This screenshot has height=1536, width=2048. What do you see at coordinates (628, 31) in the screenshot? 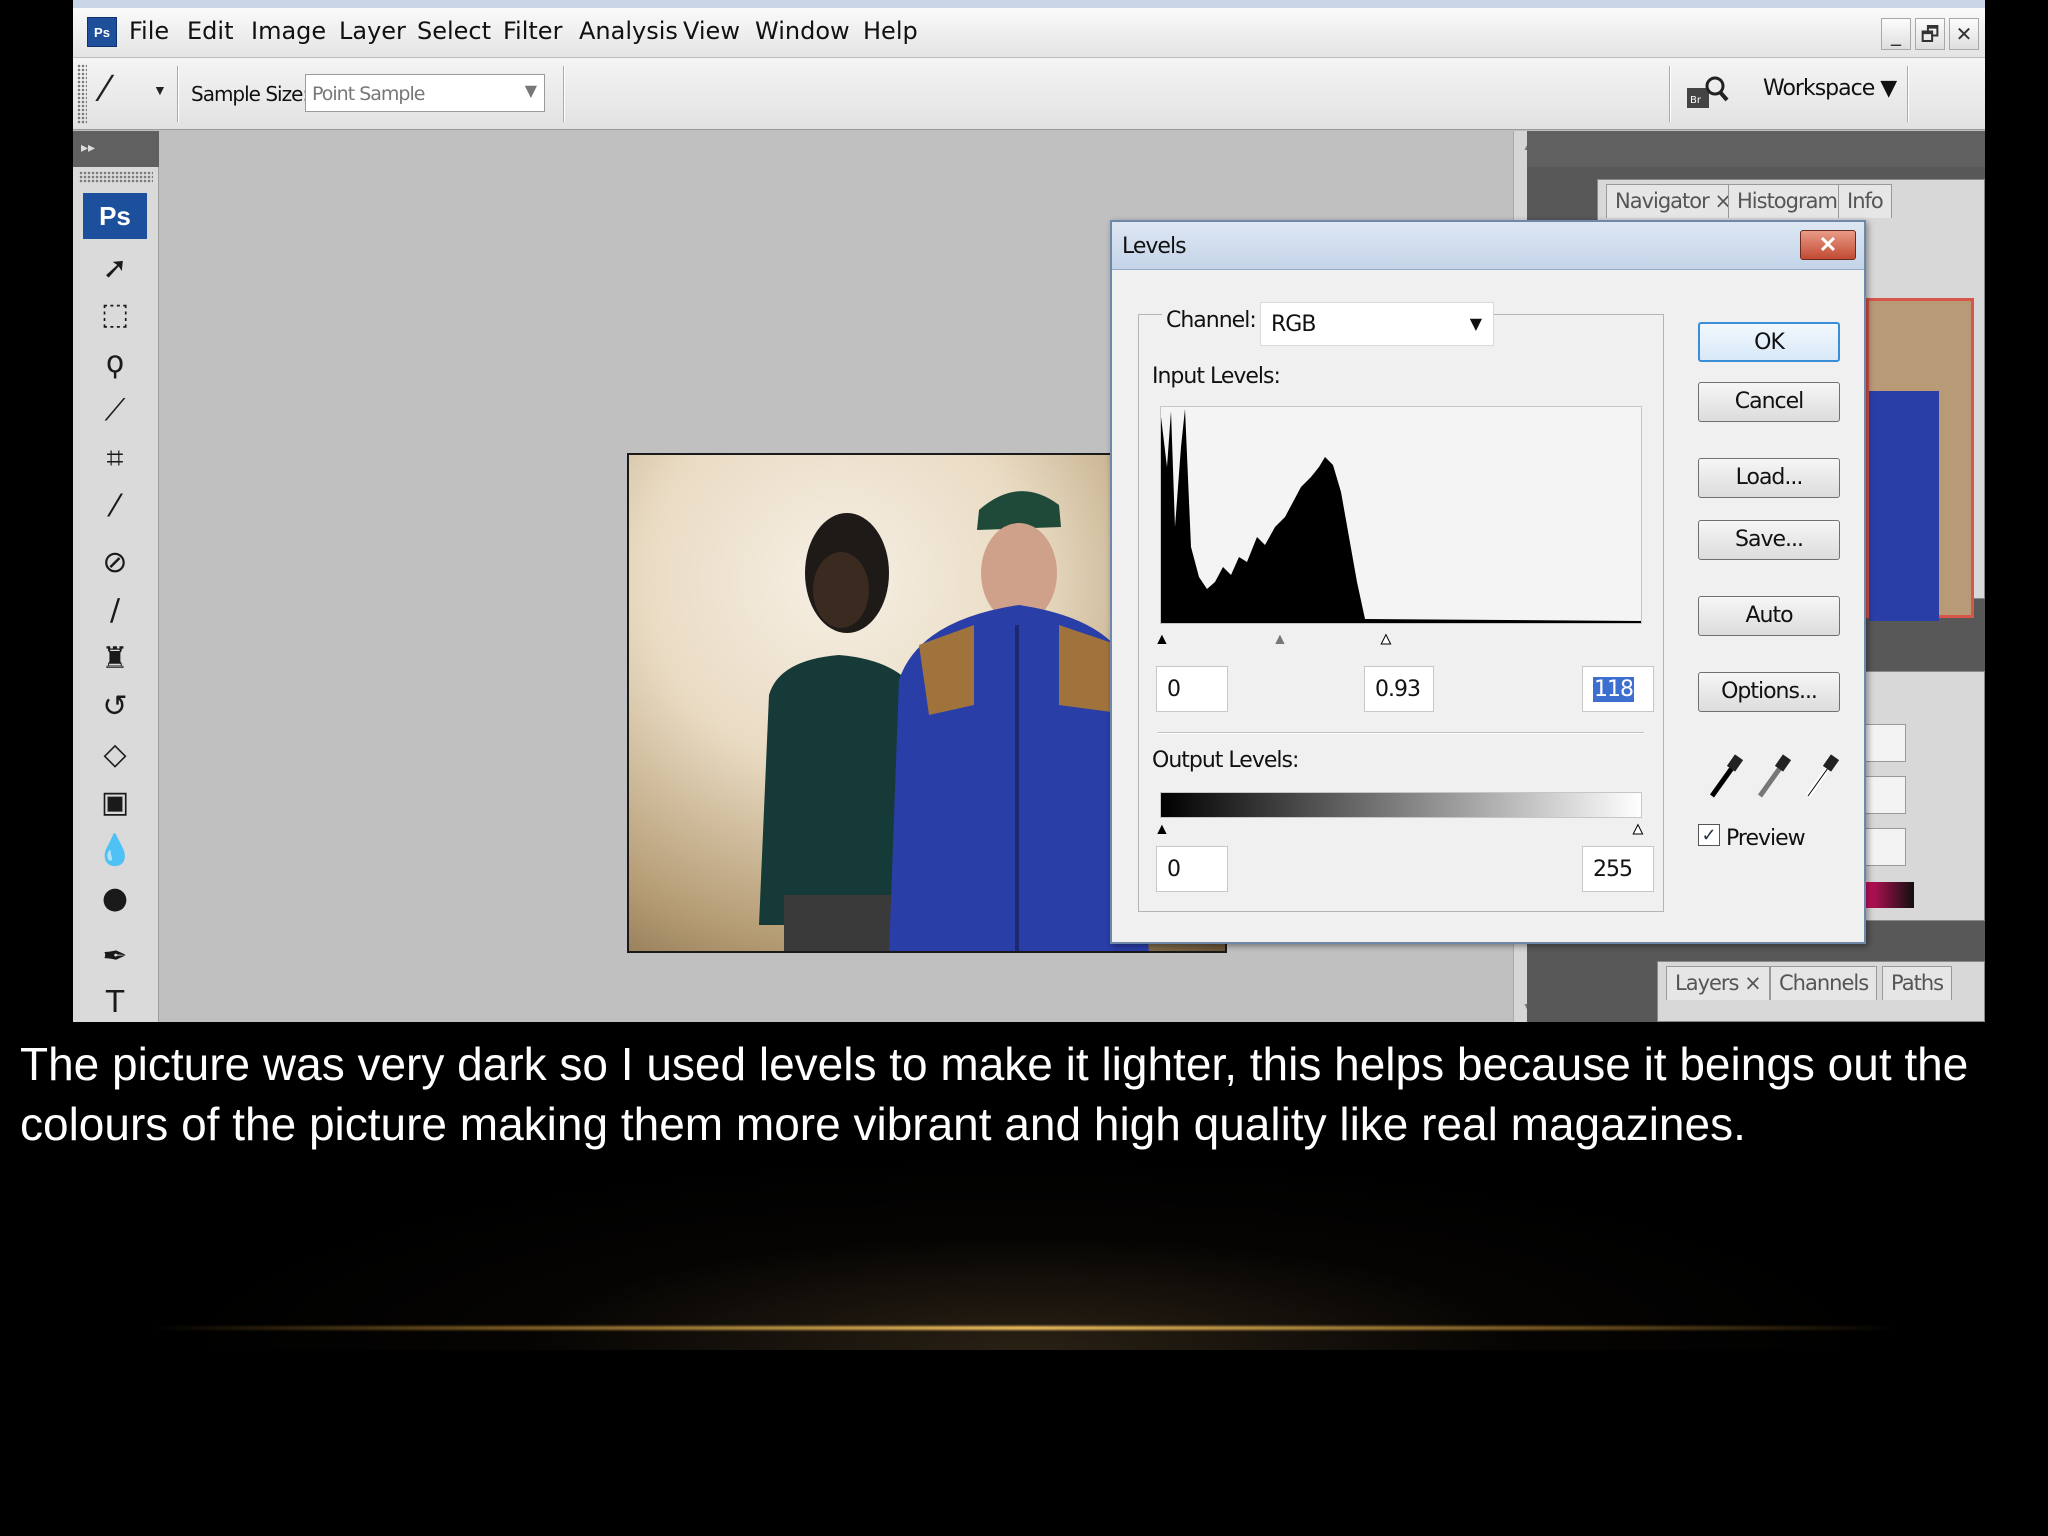
I see `menu-analysis: Analysis` at bounding box center [628, 31].